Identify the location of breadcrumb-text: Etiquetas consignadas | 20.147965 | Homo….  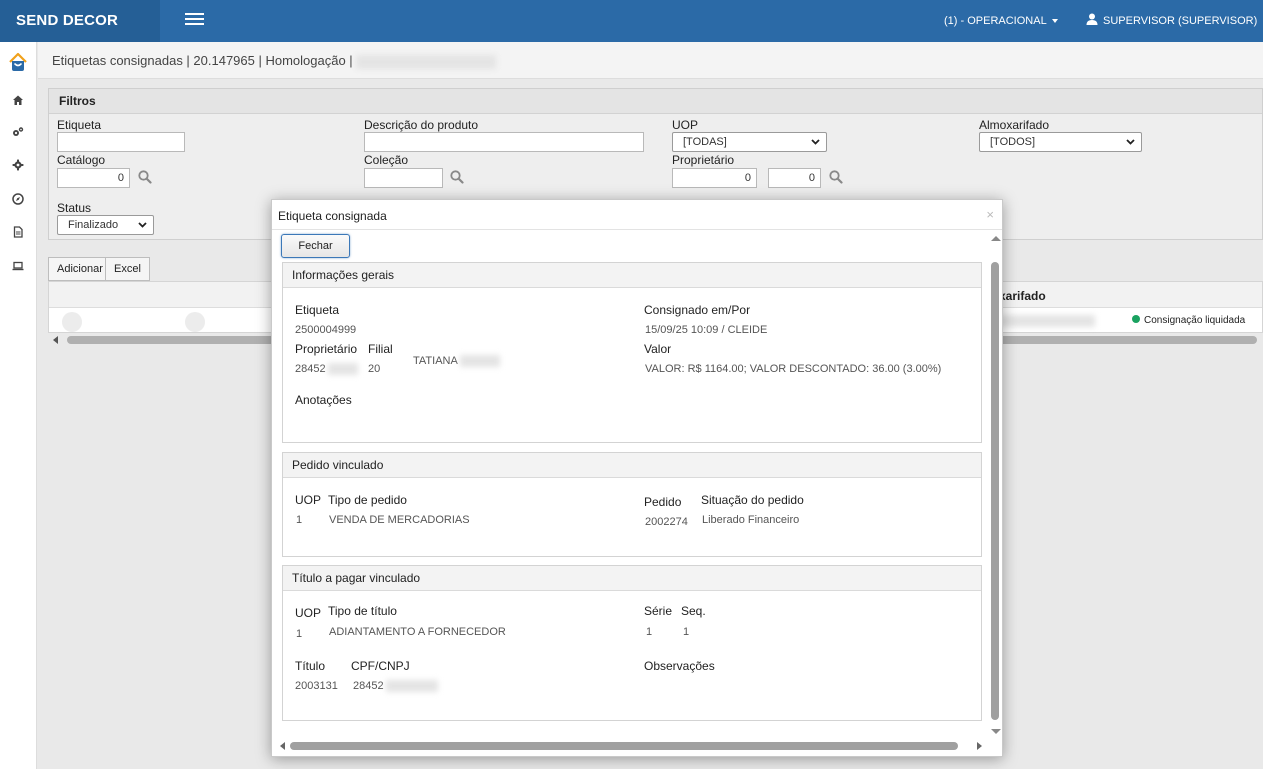
(202, 60).